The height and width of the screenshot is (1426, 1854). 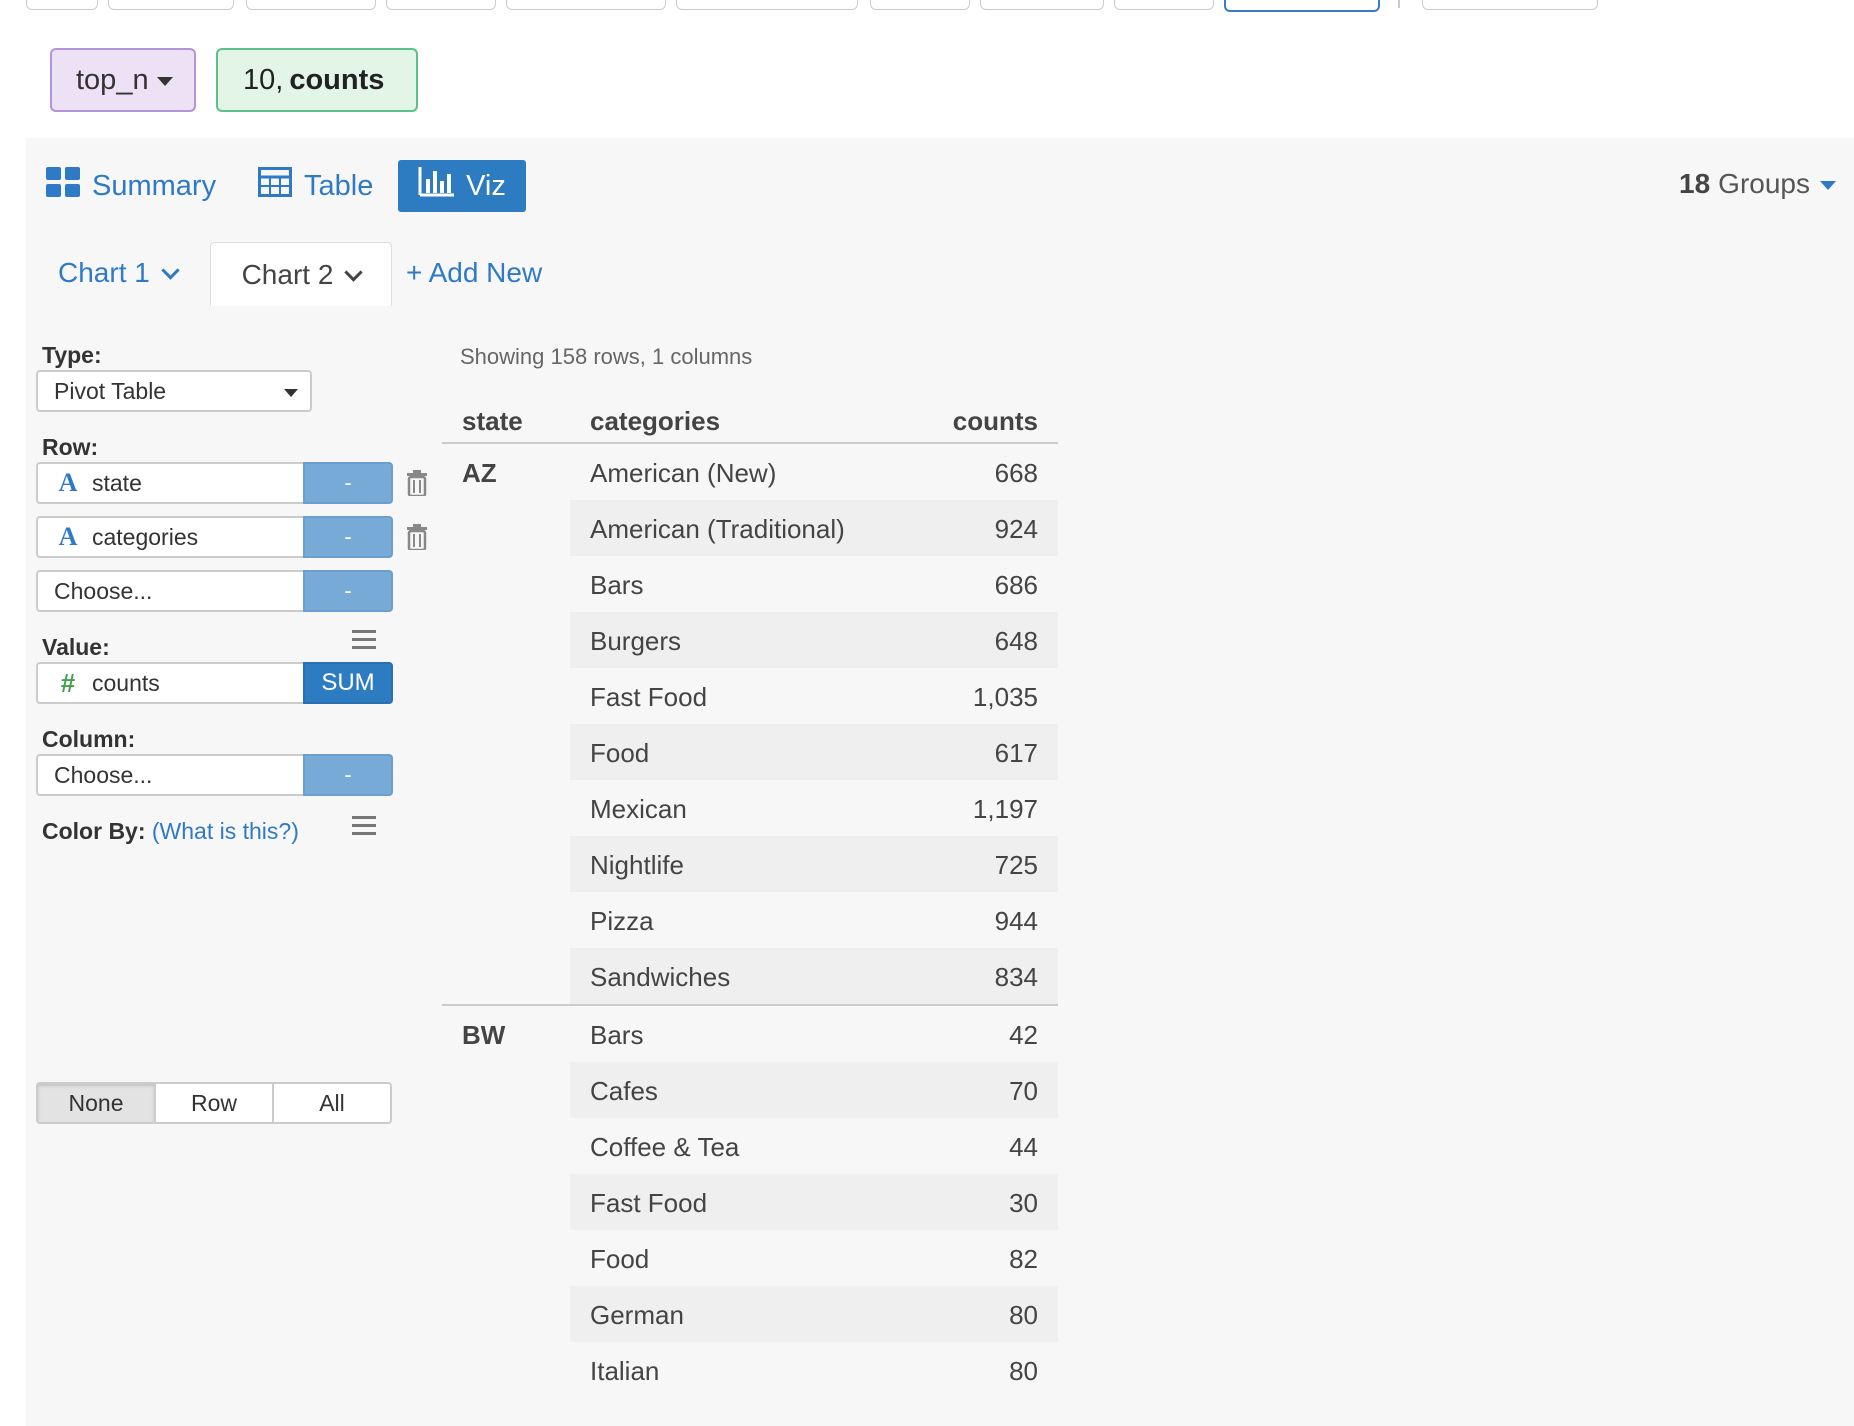 I want to click on colorby-none-option: None, so click(x=97, y=1103).